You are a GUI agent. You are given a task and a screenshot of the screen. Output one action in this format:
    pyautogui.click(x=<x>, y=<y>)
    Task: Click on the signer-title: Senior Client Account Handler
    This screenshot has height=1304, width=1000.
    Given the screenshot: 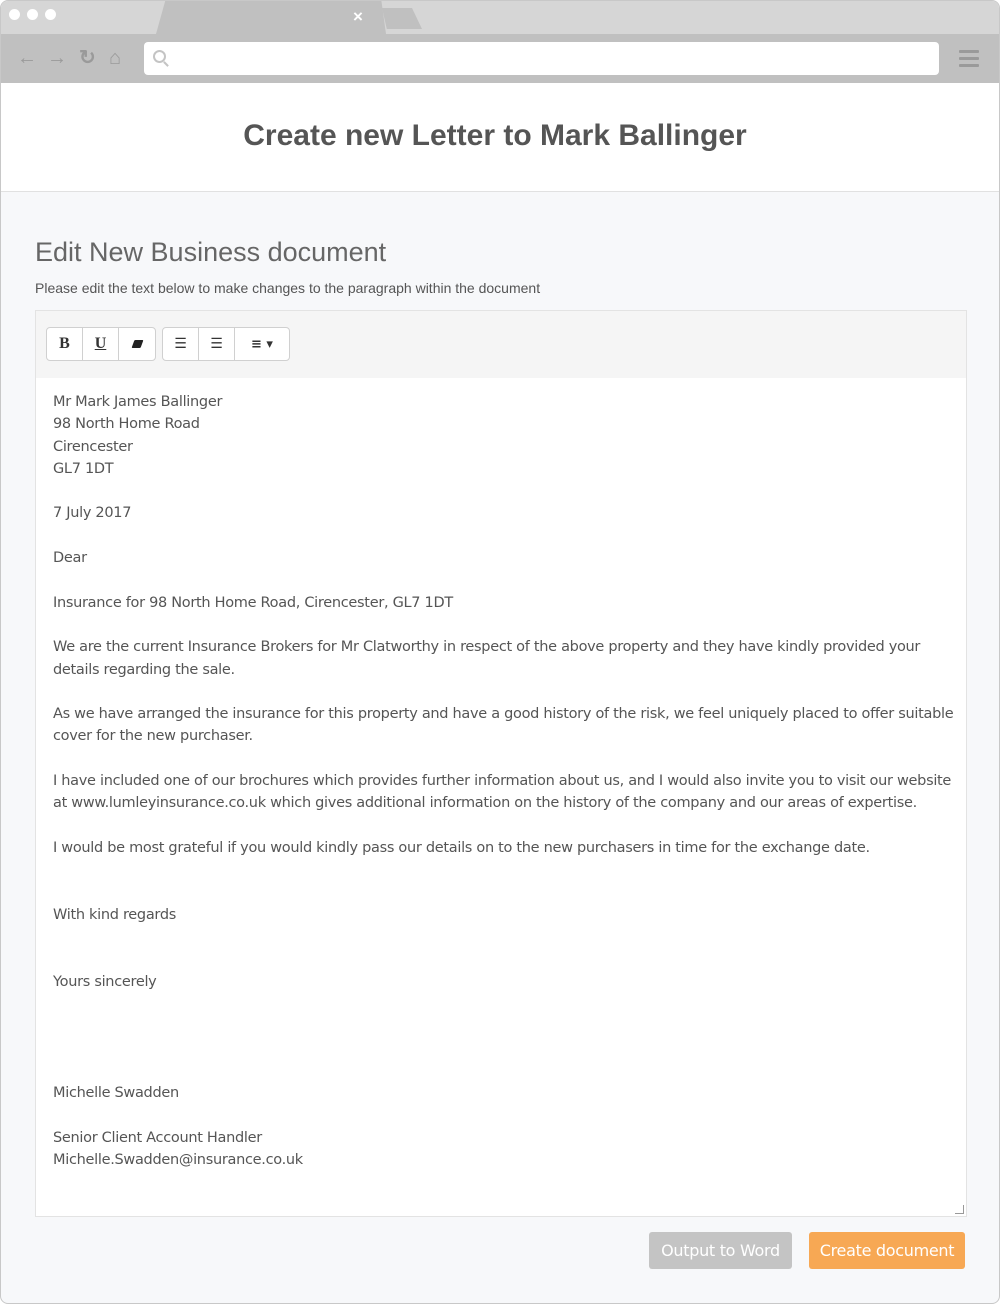 What is the action you would take?
    pyautogui.click(x=157, y=1137)
    